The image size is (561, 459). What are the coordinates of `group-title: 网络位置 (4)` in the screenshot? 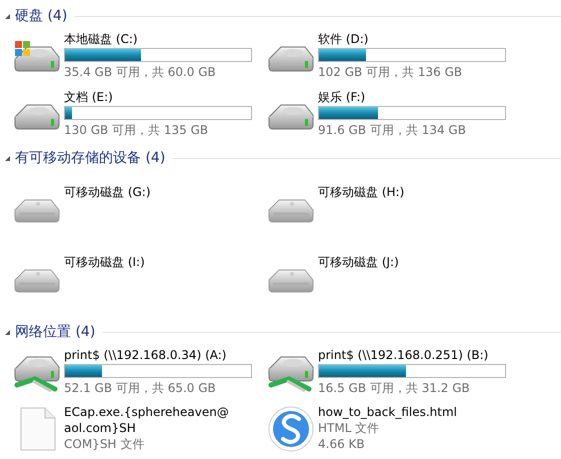 It's located at (55, 332).